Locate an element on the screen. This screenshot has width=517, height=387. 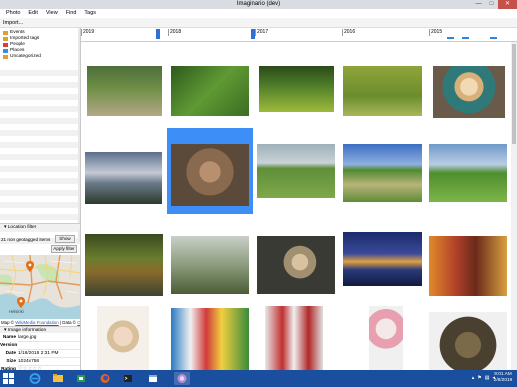
system-clock: 9:01 AM 2/8/2019 is located at coordinates (503, 378).